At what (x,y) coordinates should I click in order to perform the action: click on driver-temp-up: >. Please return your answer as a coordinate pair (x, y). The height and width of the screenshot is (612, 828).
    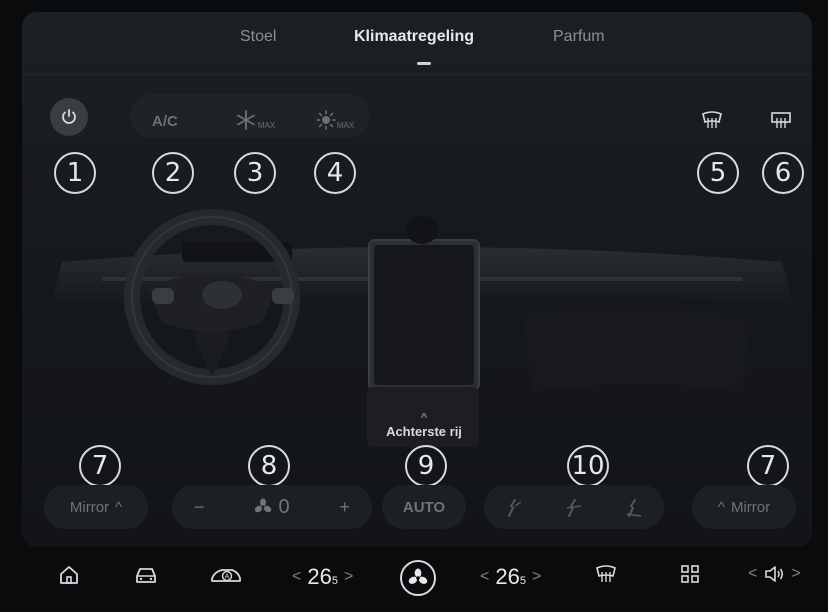
    Looking at the image, I should click on (348, 577).